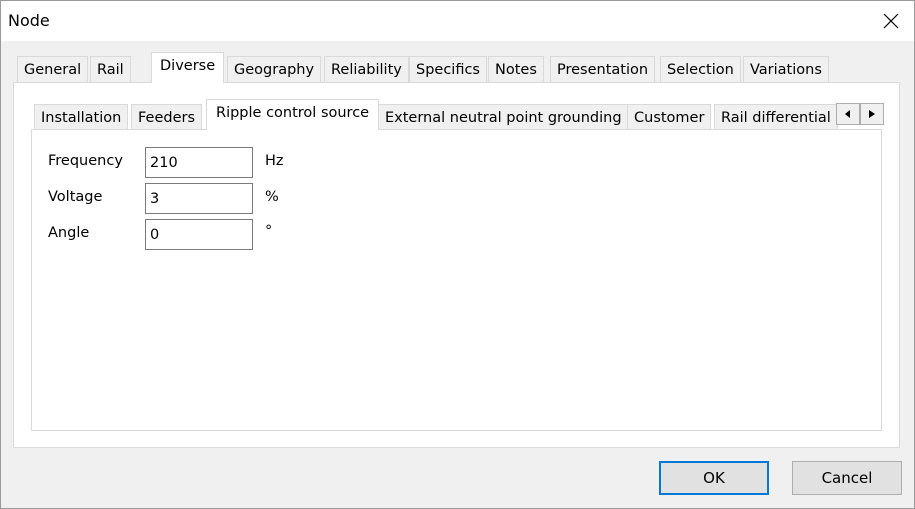  Describe the element at coordinates (776, 117) in the screenshot. I see `subtab-rail-differential: Rail differential` at that location.